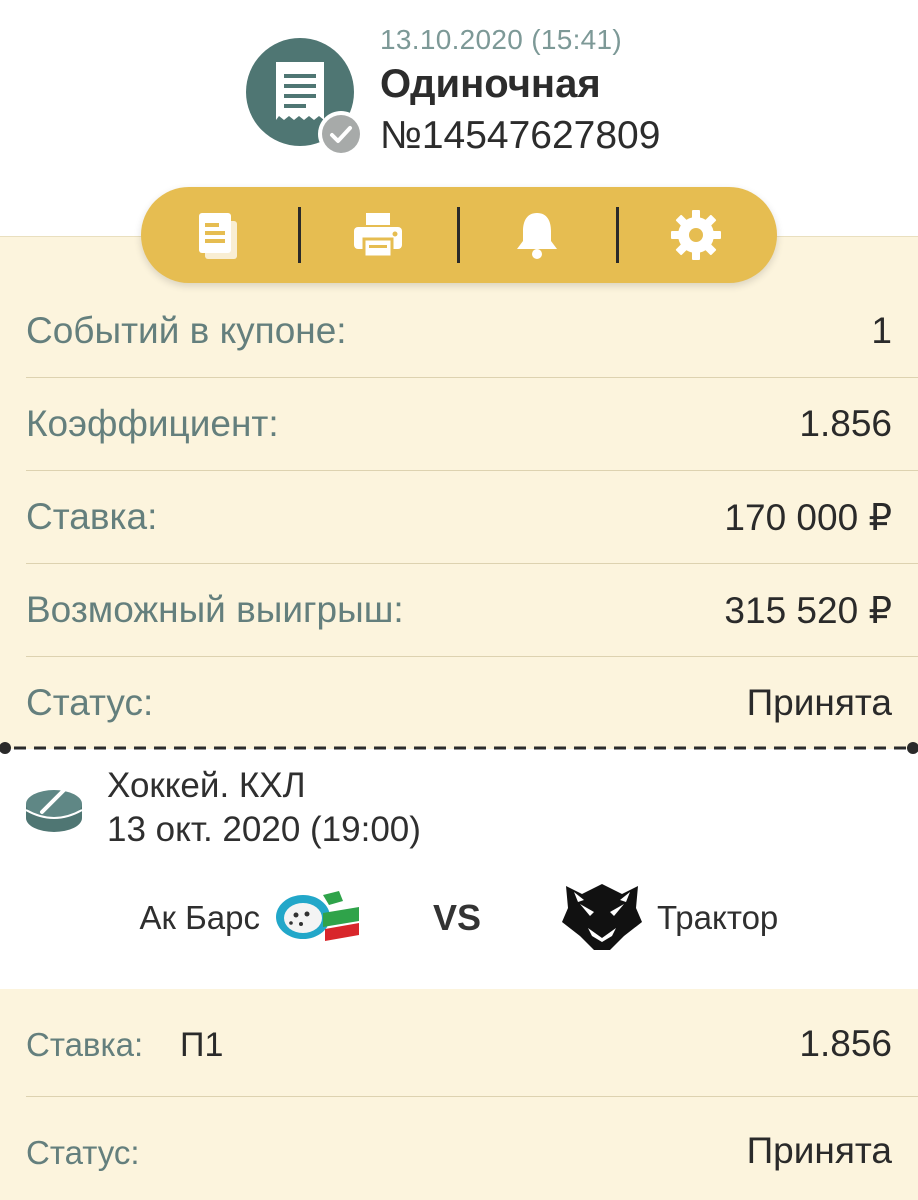  What do you see at coordinates (54, 808) in the screenshot?
I see `hockey-puck-icon` at bounding box center [54, 808].